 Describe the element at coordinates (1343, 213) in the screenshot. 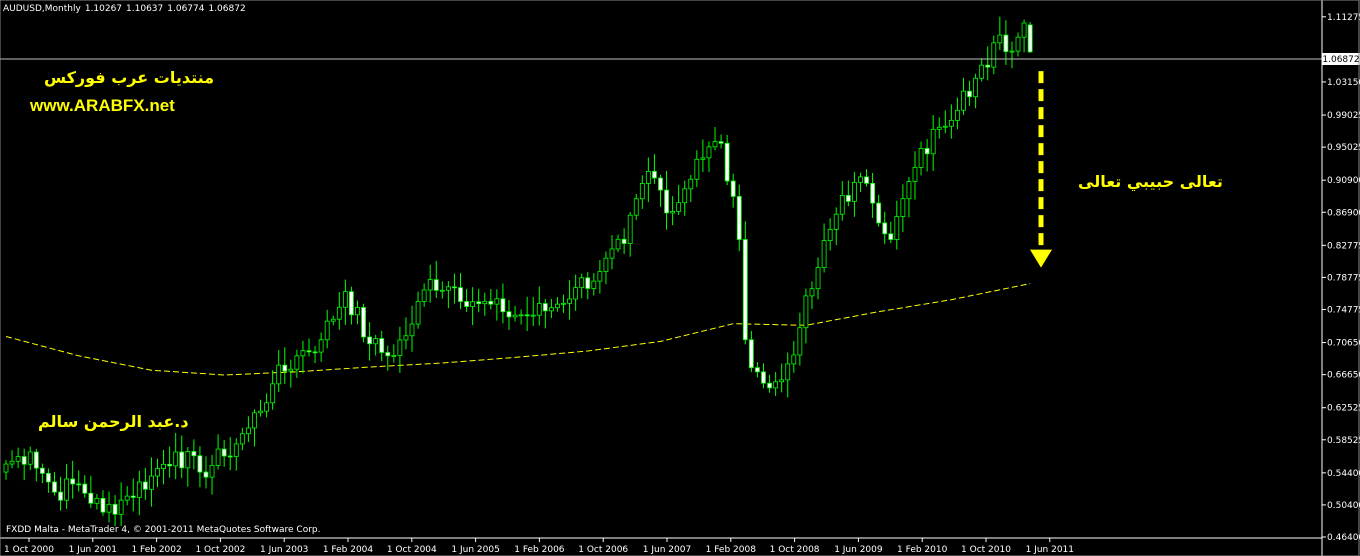

I see `y-tick-label: 0.86900` at that location.